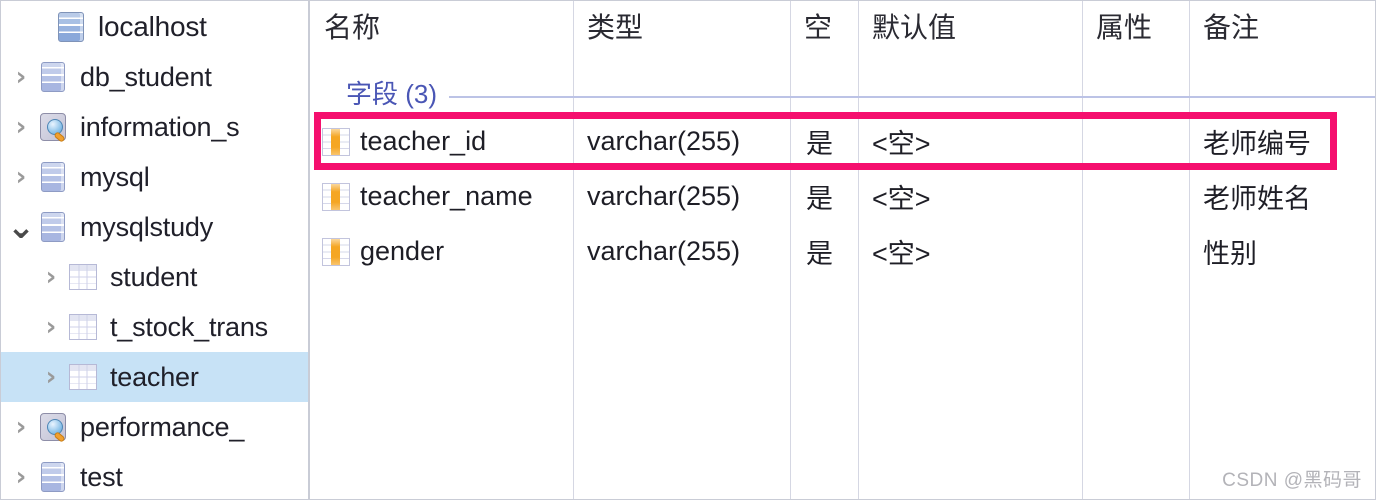  I want to click on server-icon, so click(71, 27).